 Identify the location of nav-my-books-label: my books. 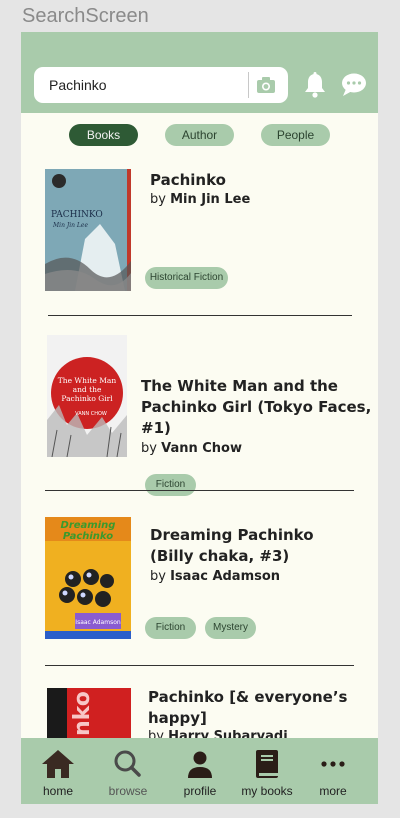
(267, 791).